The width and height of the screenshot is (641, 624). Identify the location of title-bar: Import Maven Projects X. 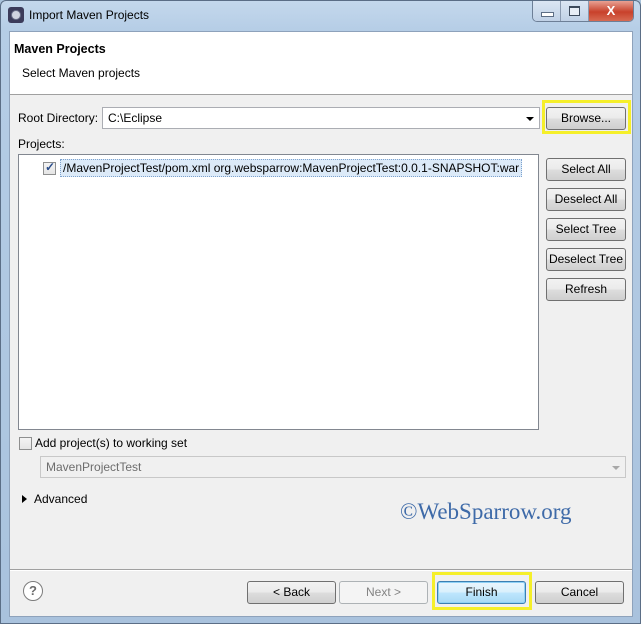
(320, 16).